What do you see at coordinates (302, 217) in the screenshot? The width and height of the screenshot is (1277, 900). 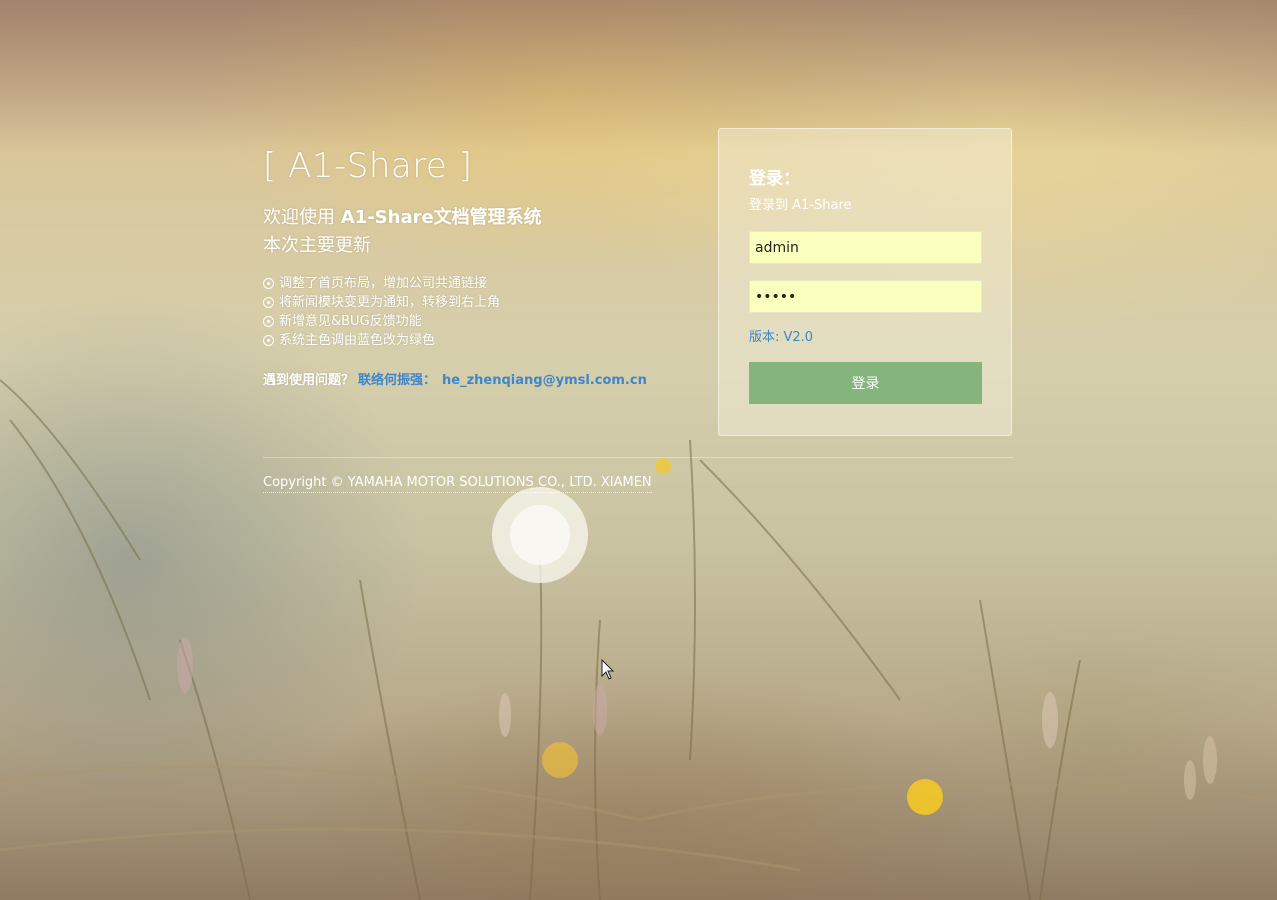 I see `welcome-prefix: 欢迎使用` at bounding box center [302, 217].